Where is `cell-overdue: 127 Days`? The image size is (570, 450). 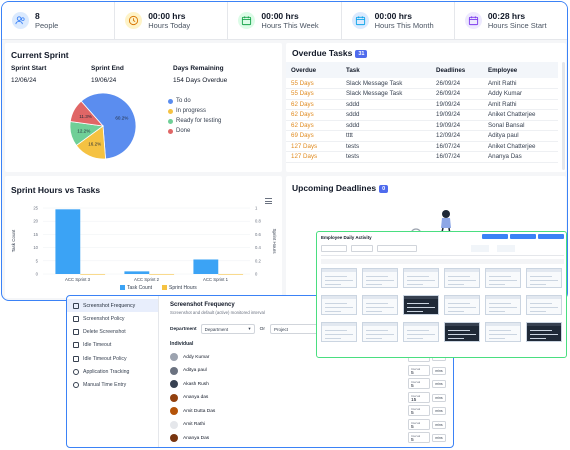 cell-overdue: 127 Days is located at coordinates (313, 146).